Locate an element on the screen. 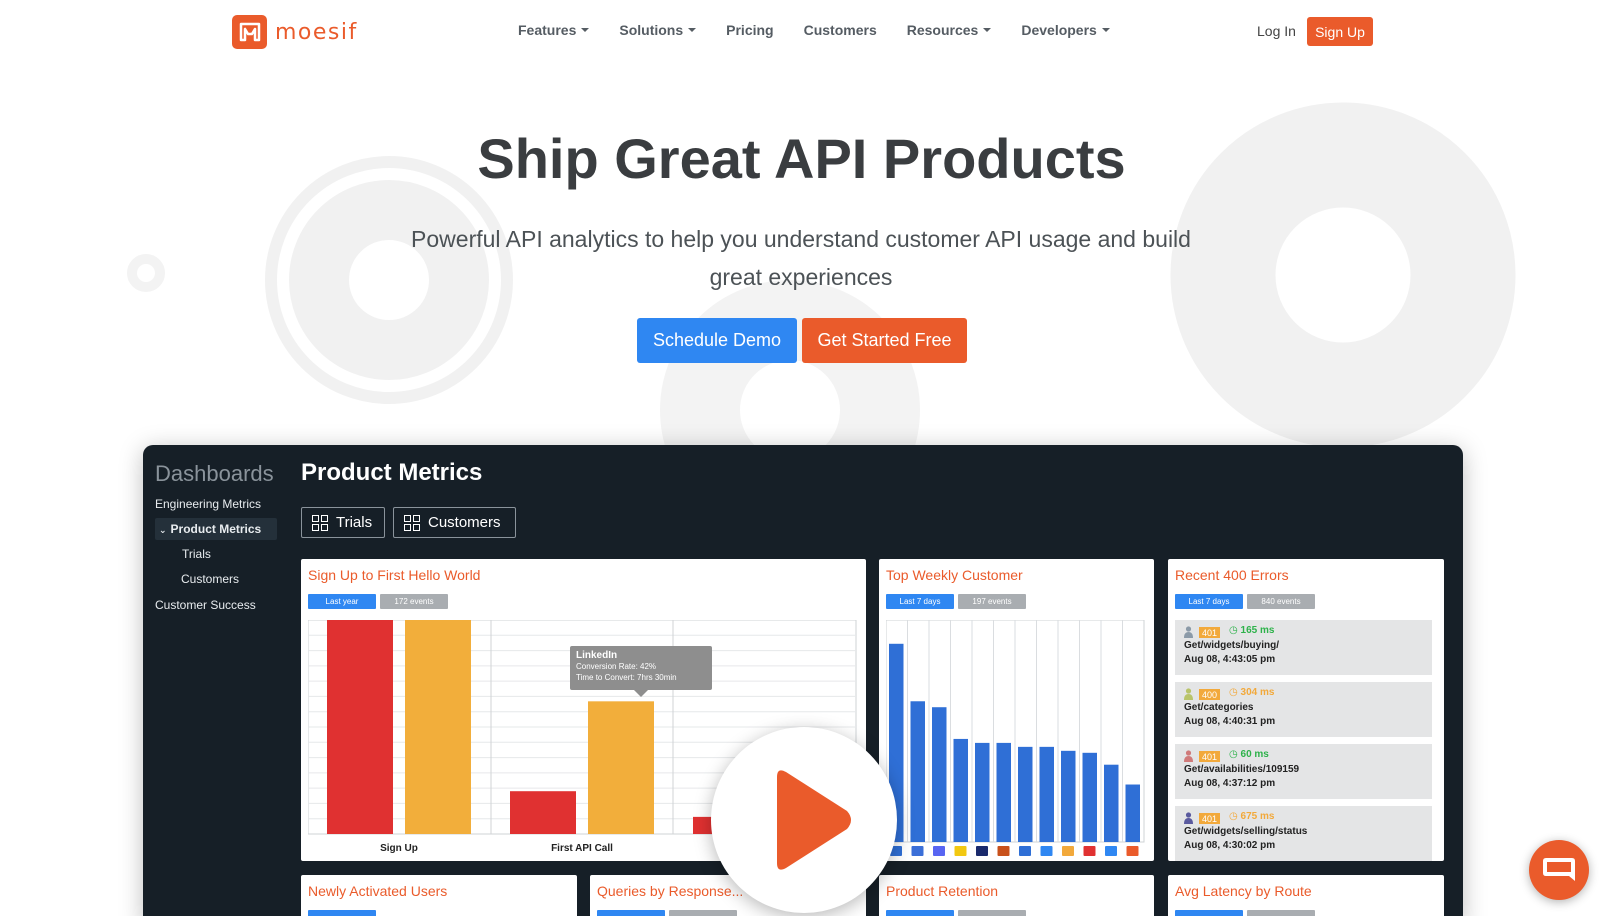 This screenshot has width=1603, height=916. card-newly-activated-users: Newly Activated Users is located at coordinates (439, 895).